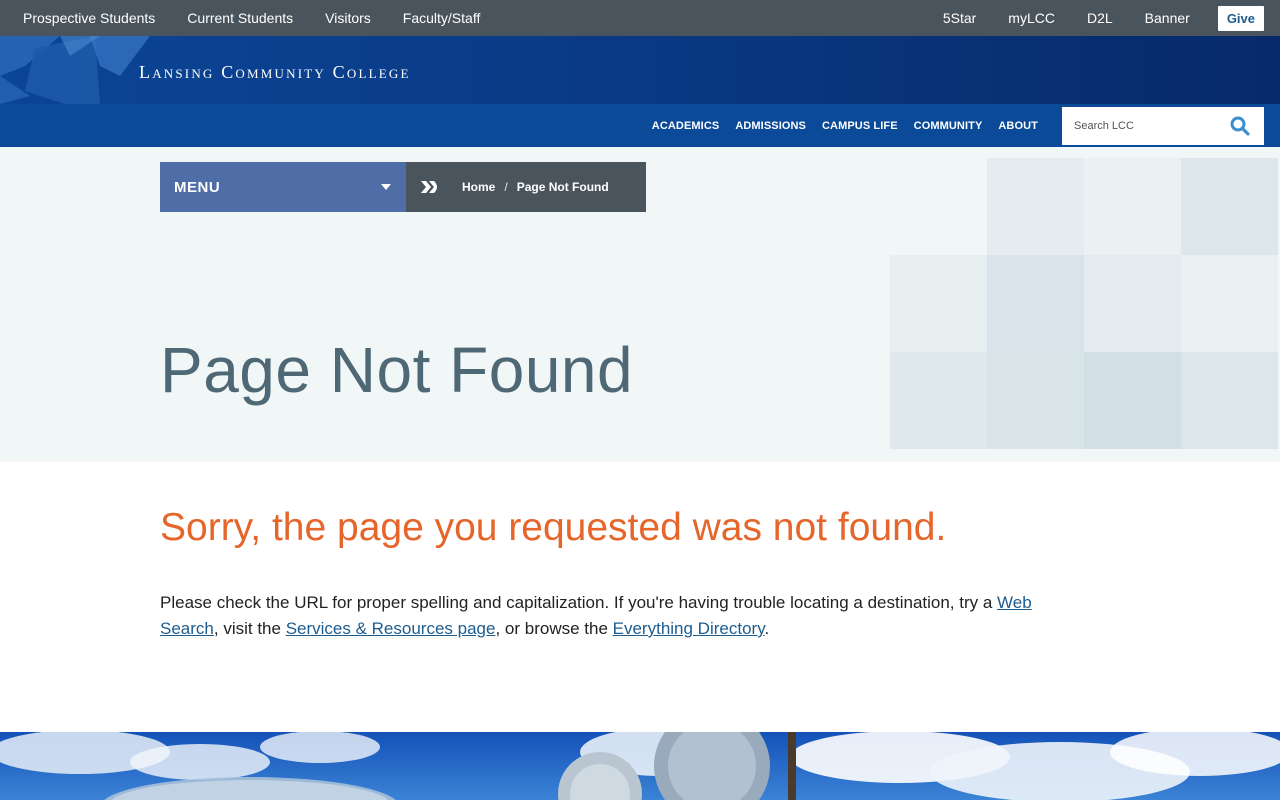 The height and width of the screenshot is (800, 1280). I want to click on nav-about: ABOUT, so click(1018, 126).